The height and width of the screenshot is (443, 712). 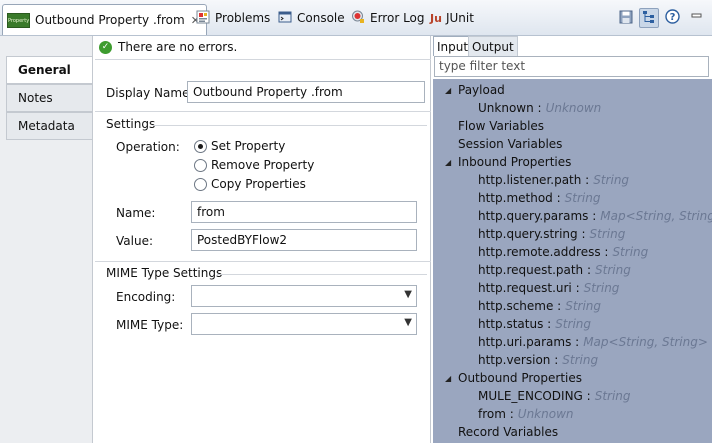 I want to click on value-field: PostedBYFlow2, so click(x=304, y=240).